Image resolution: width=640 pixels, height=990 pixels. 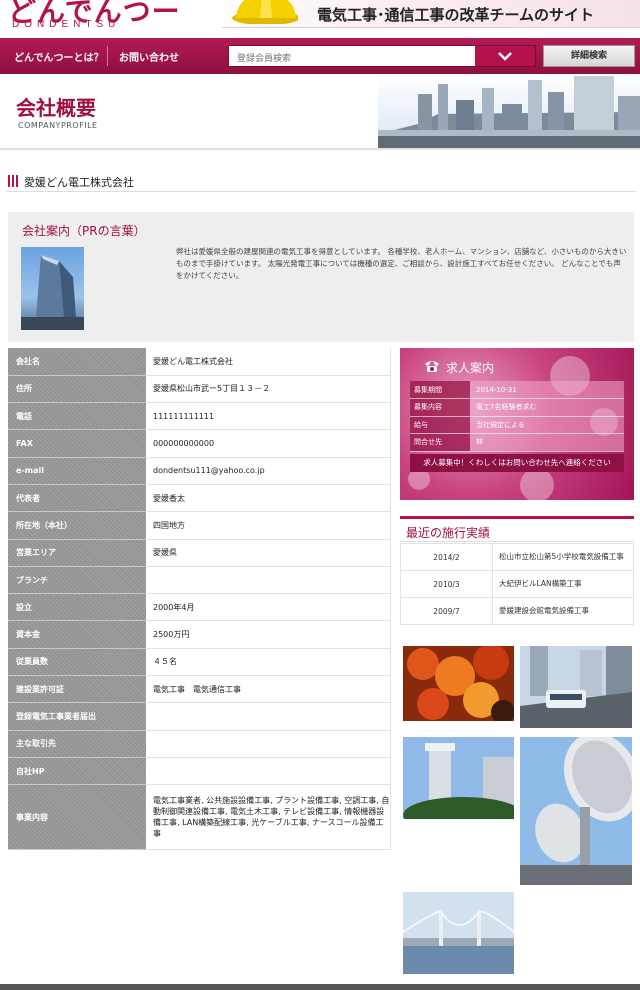 What do you see at coordinates (268, 416) in the screenshot?
I see `info-value: 111111111111` at bounding box center [268, 416].